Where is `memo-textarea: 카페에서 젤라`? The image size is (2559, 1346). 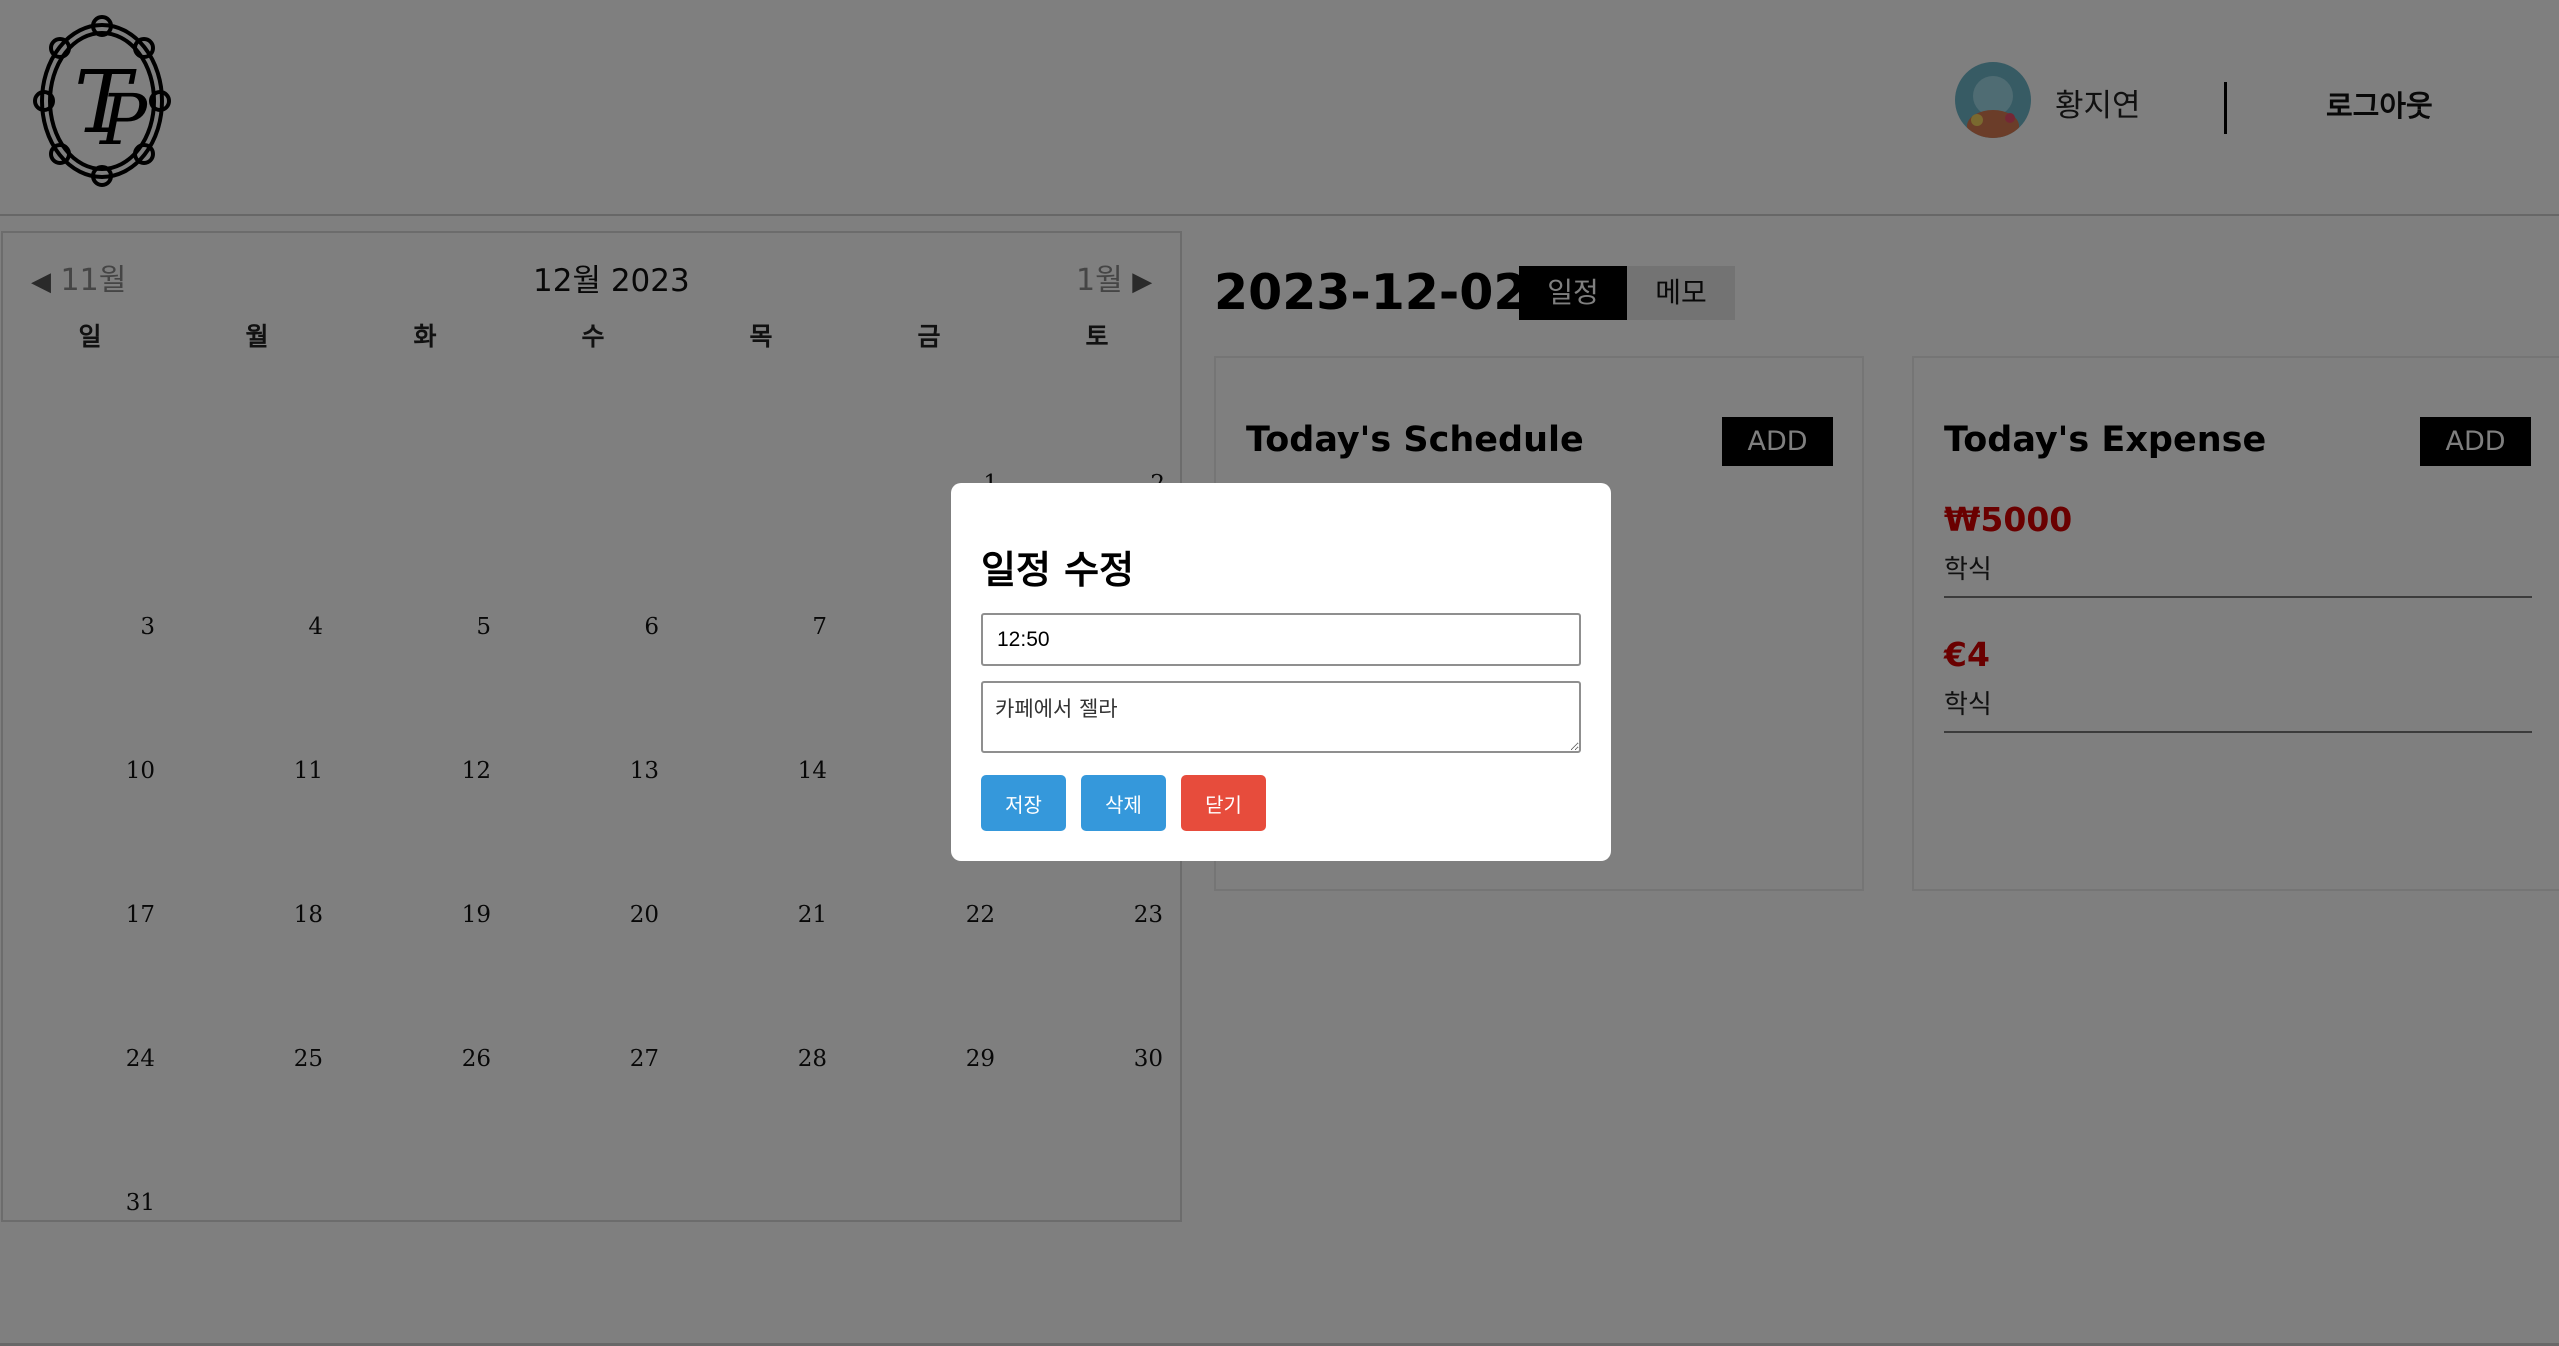 memo-textarea: 카페에서 젤라 is located at coordinates (1281, 717).